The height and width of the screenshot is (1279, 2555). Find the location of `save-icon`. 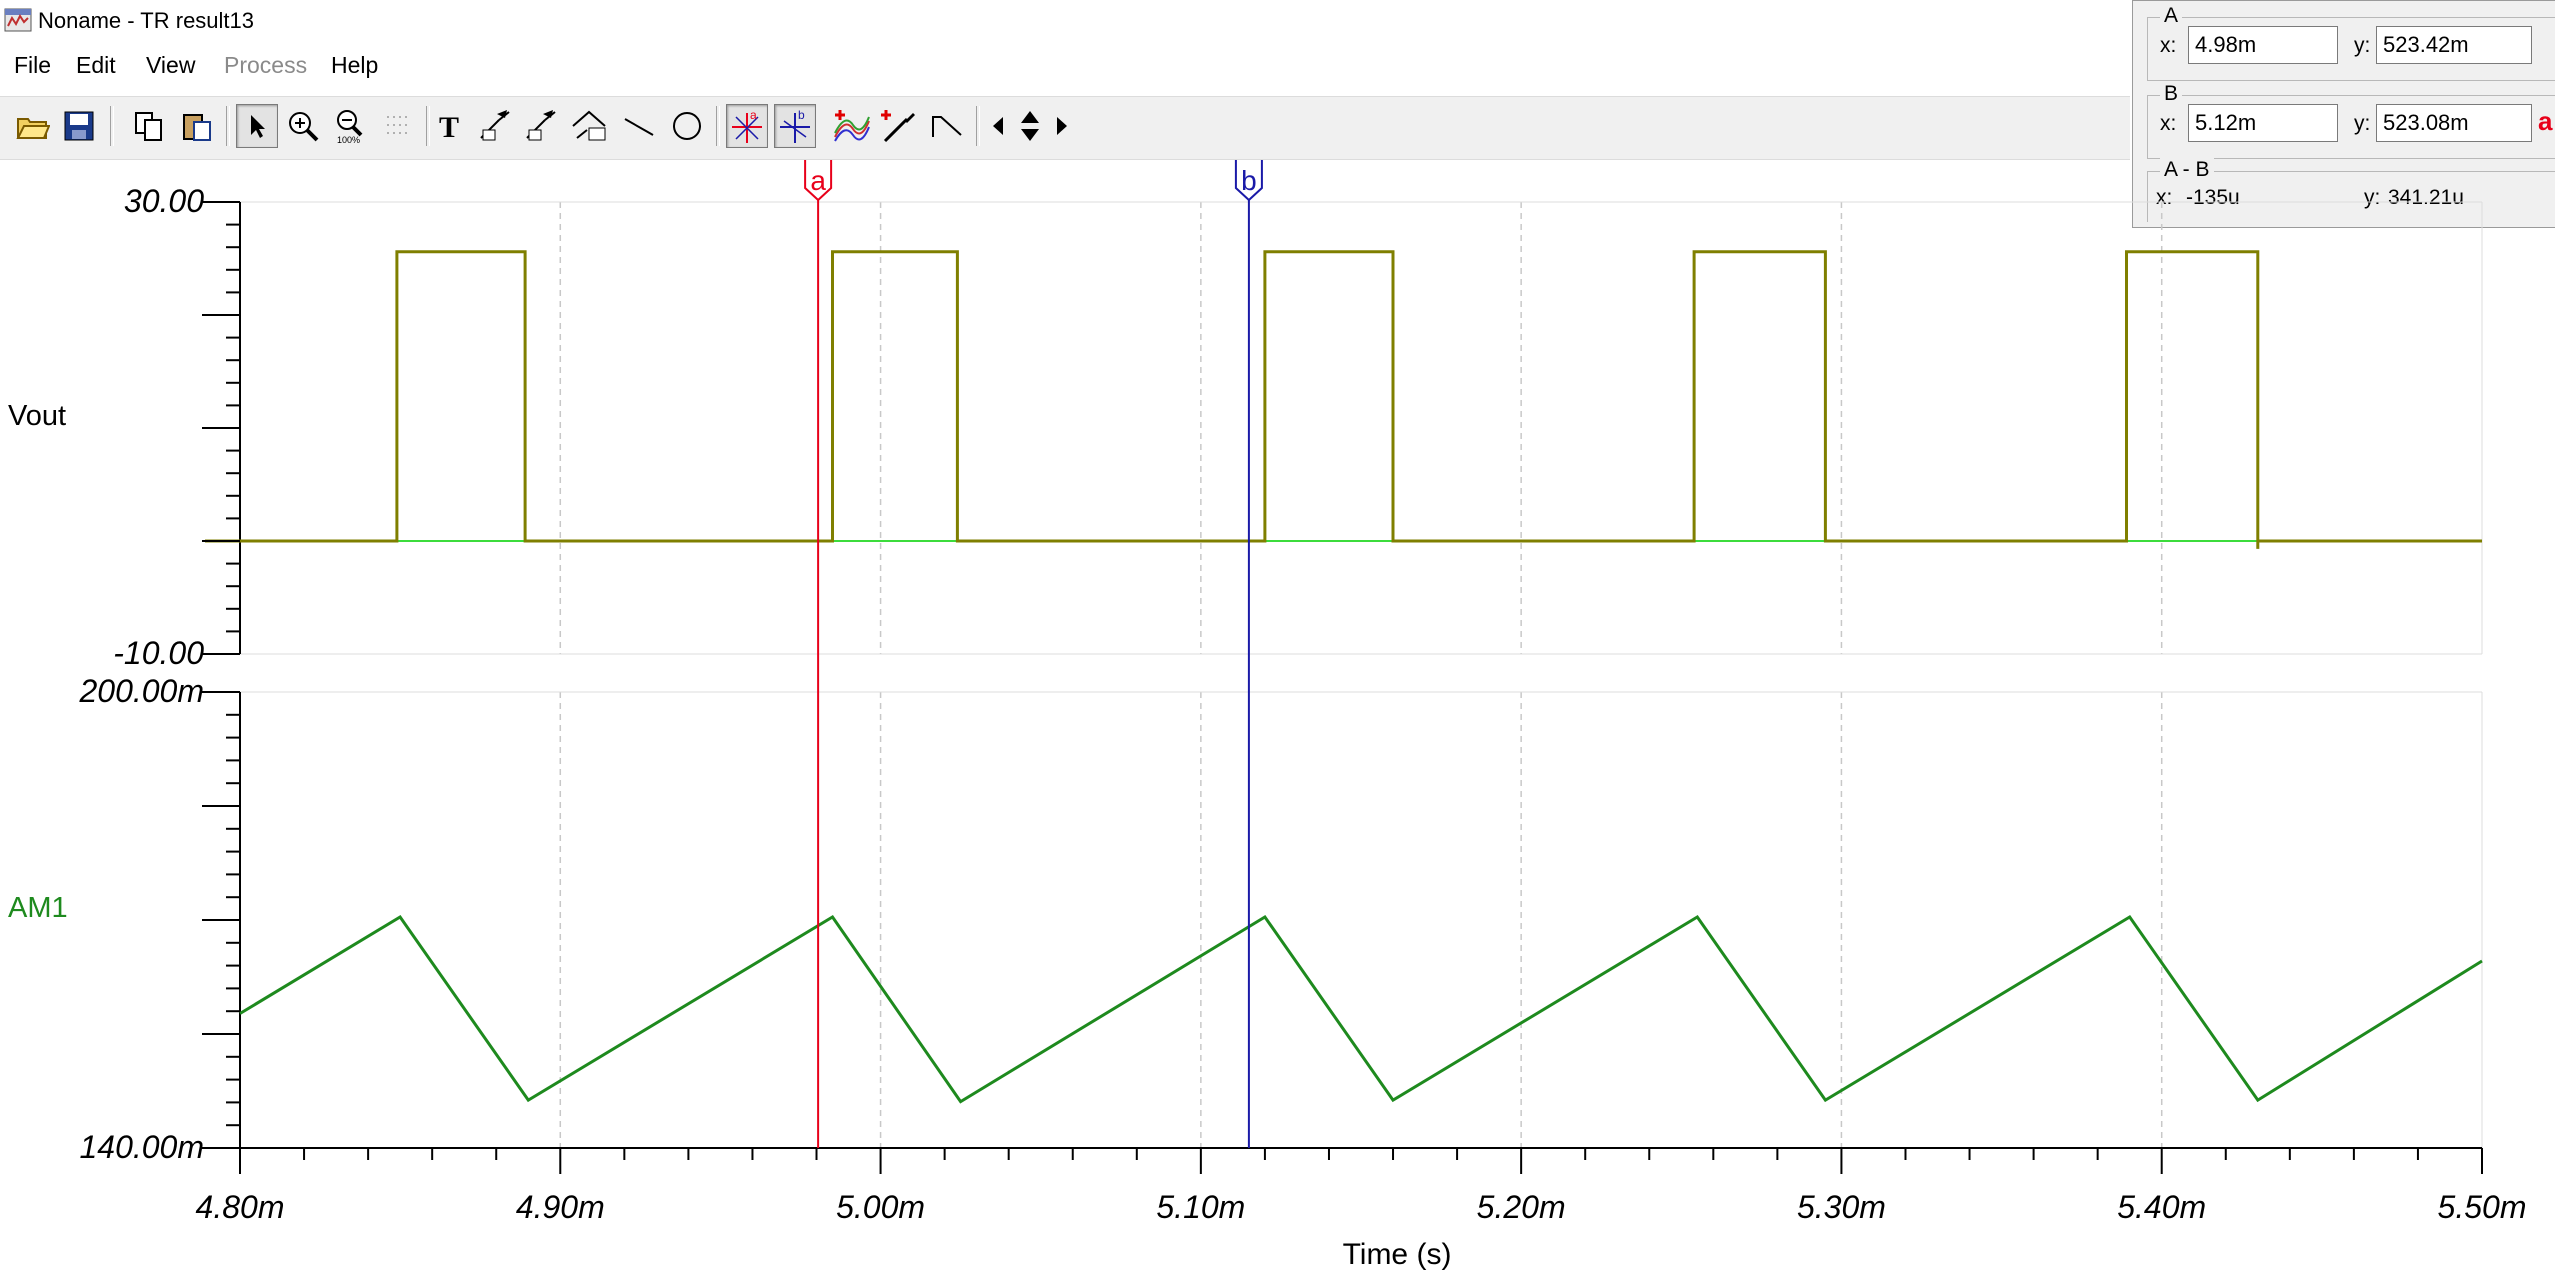

save-icon is located at coordinates (79, 126).